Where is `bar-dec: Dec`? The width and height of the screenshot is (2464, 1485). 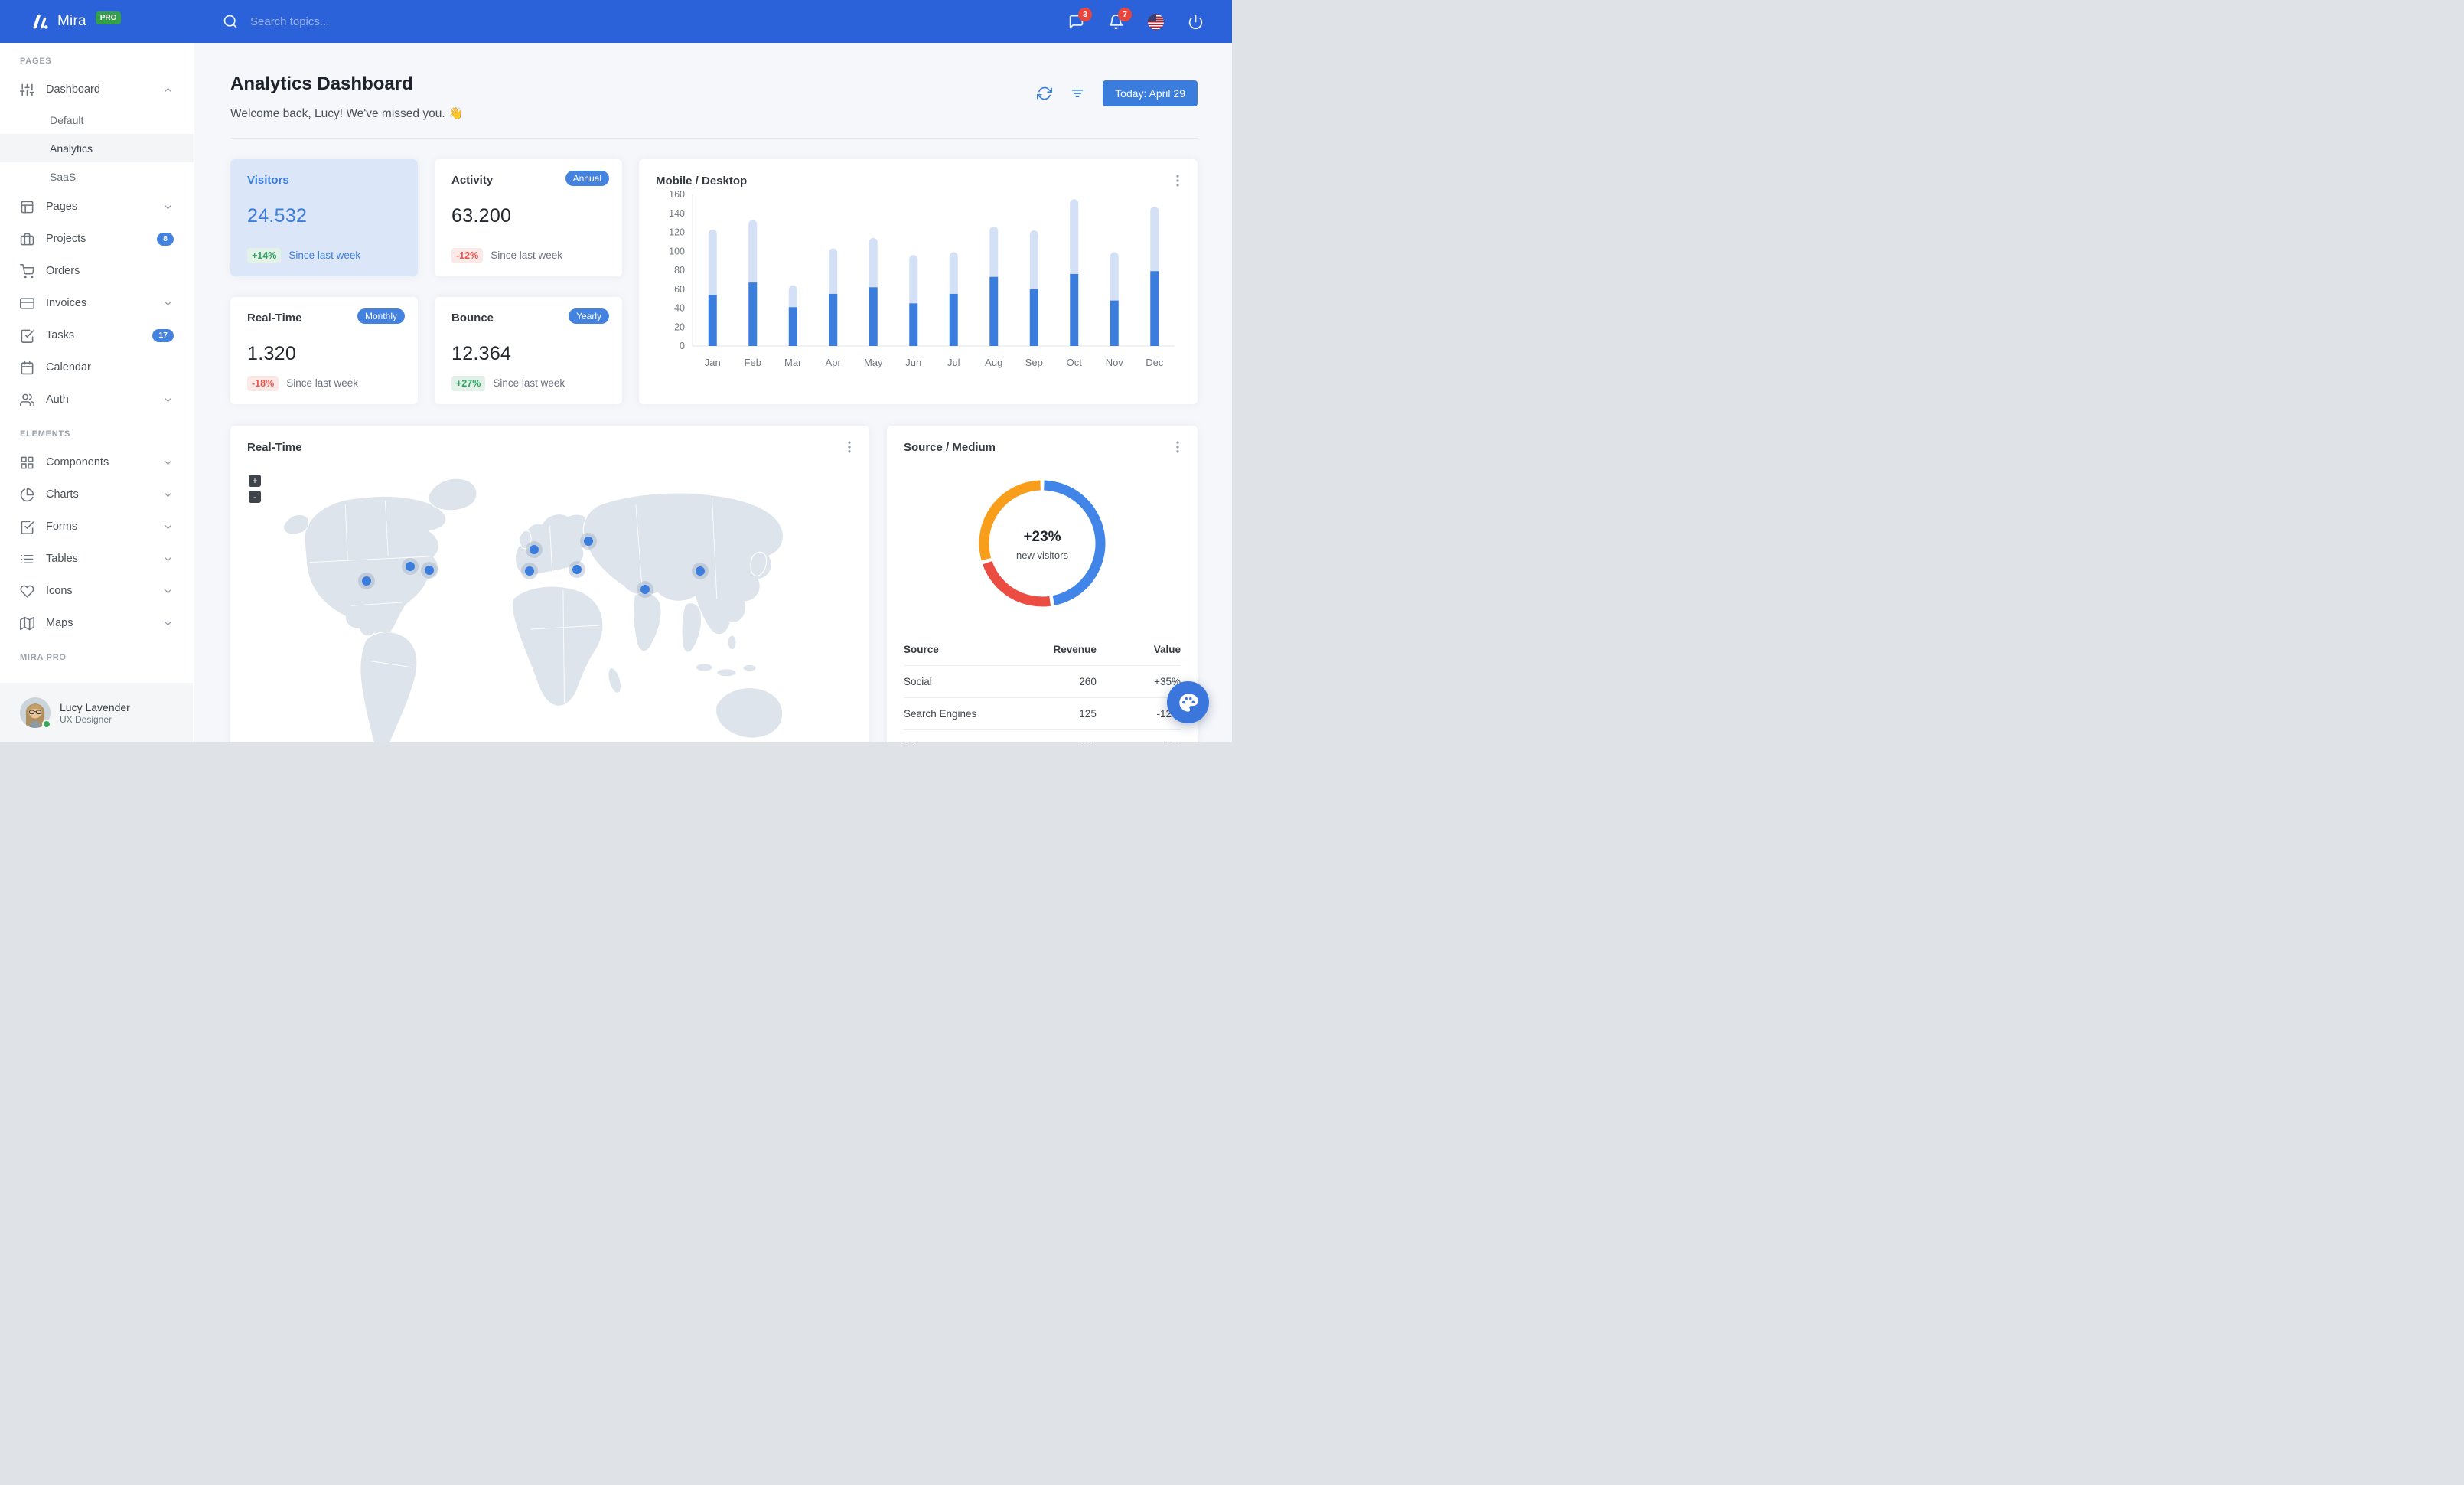
bar-dec: Dec is located at coordinates (1155, 287).